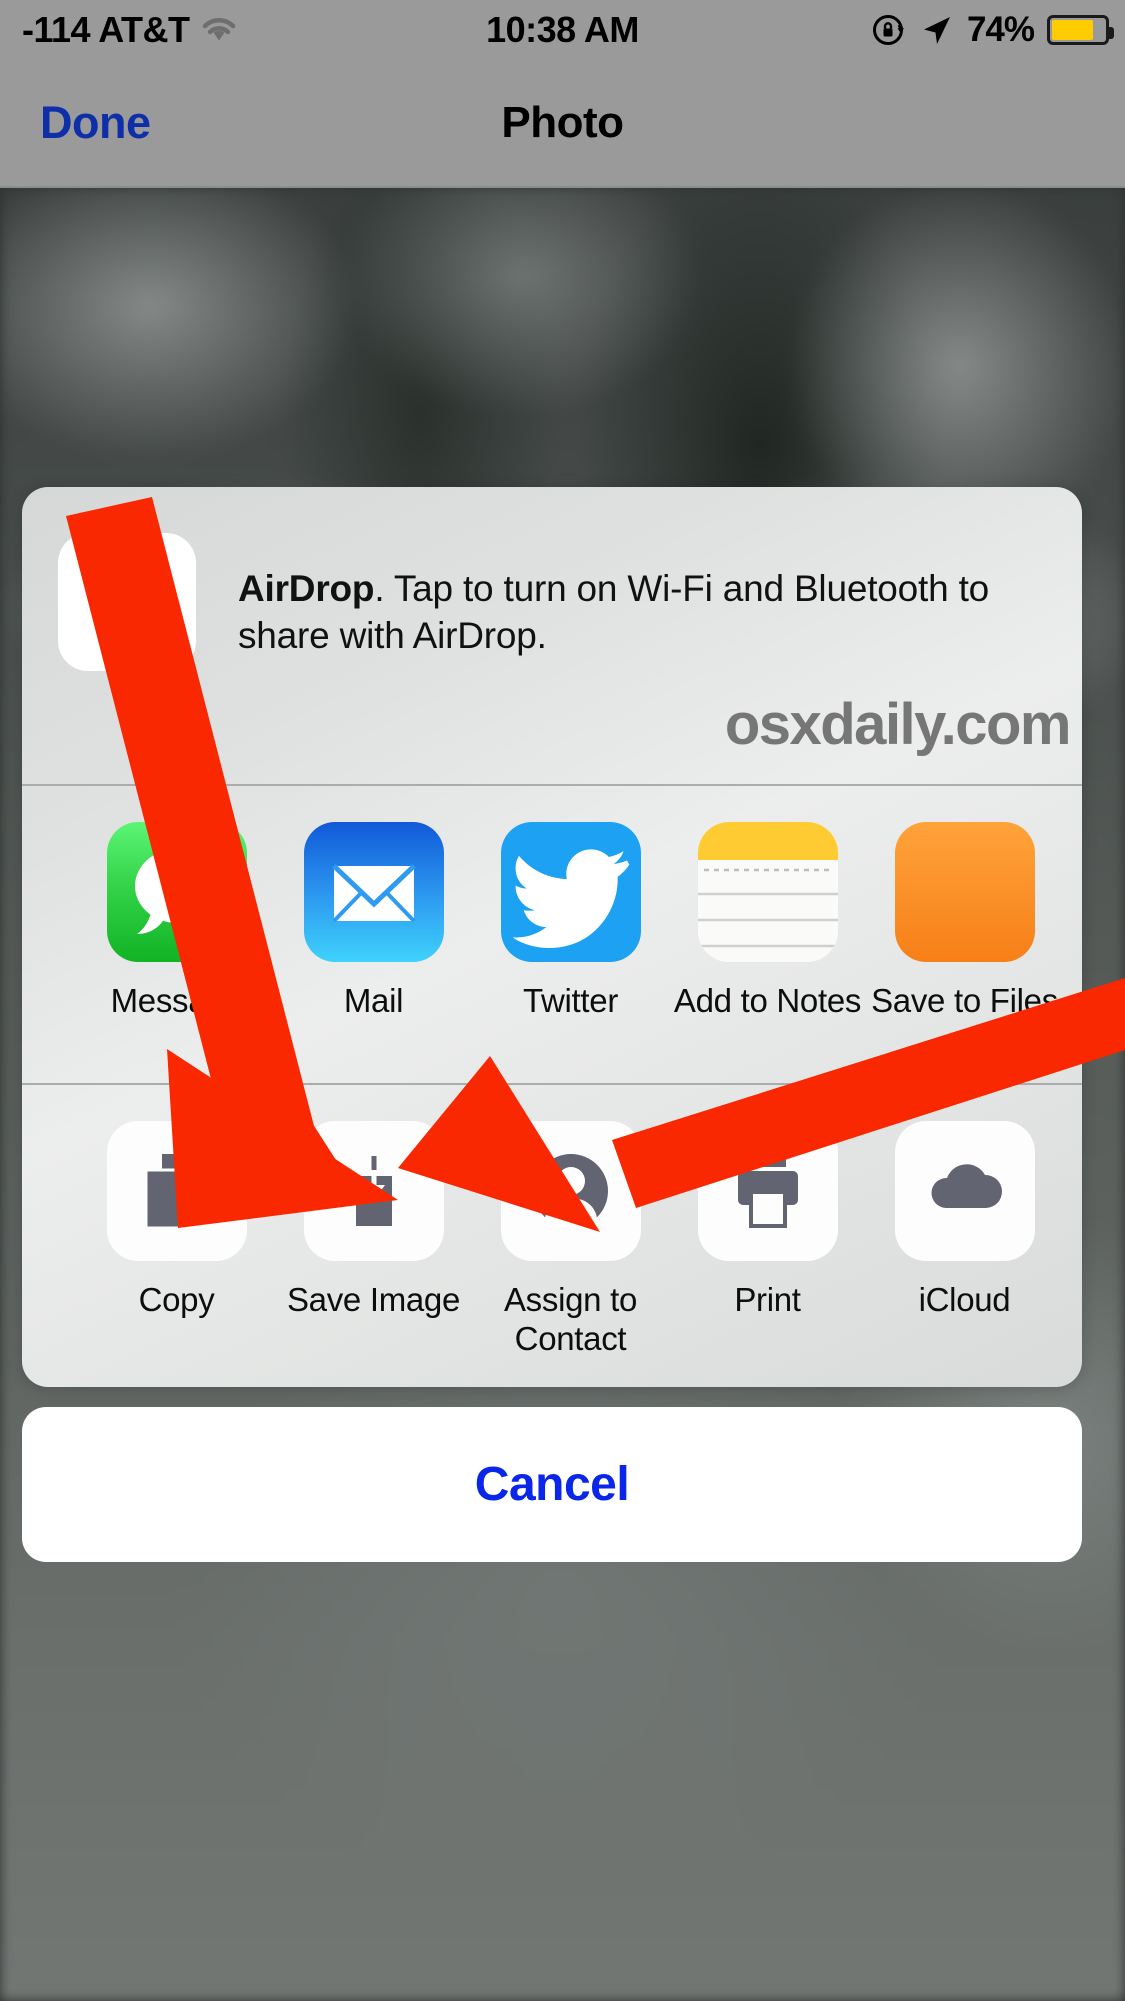 This screenshot has width=1125, height=2001. What do you see at coordinates (570, 1000) in the screenshot?
I see `share-target-label: Twitter` at bounding box center [570, 1000].